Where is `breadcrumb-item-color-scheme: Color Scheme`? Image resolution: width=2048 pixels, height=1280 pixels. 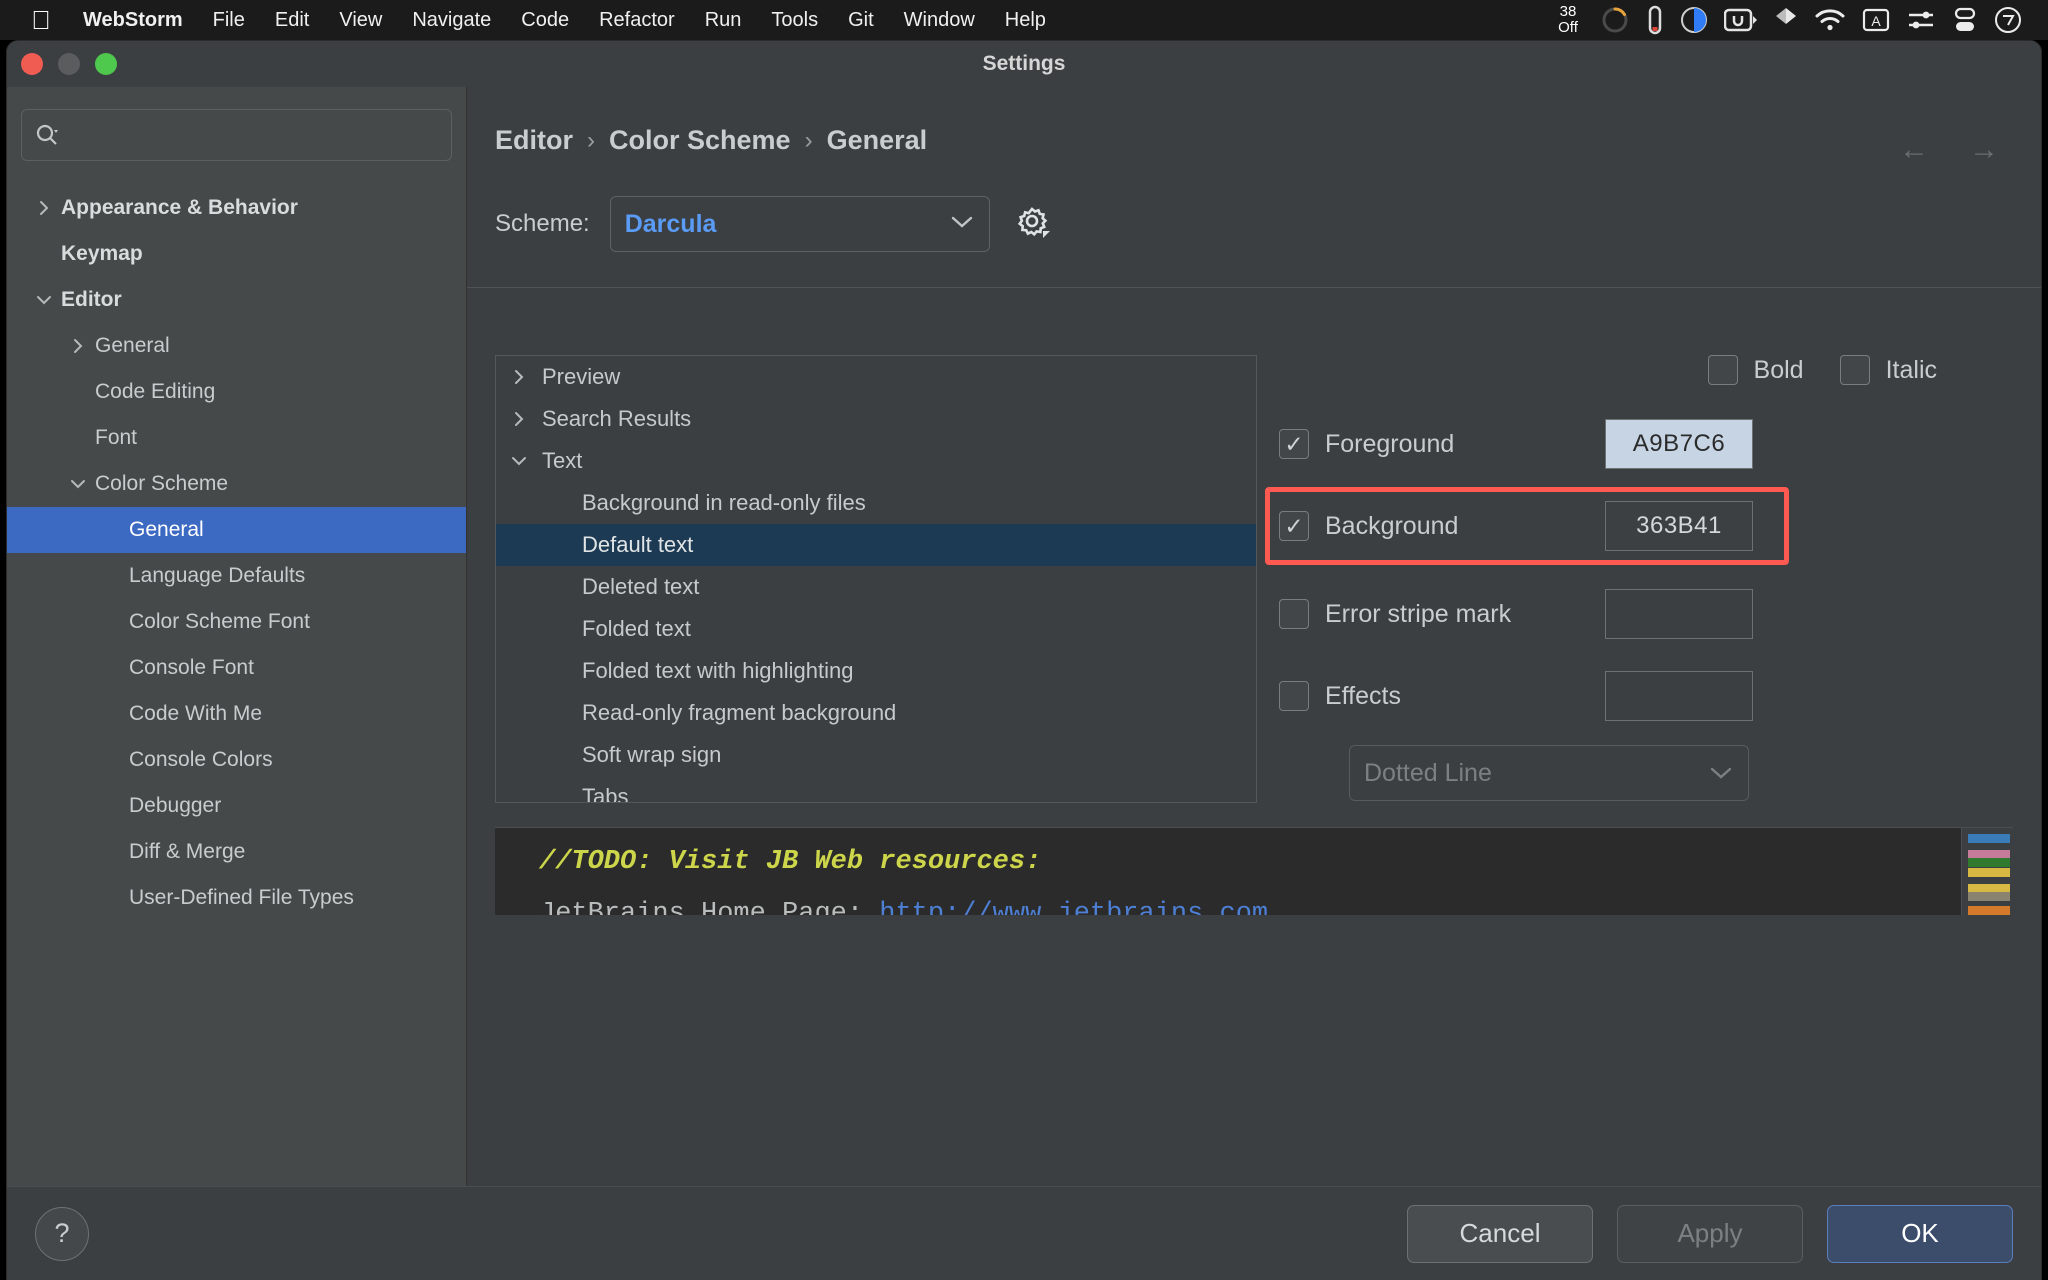
breadcrumb-item-color-scheme: Color Scheme is located at coordinates (700, 140).